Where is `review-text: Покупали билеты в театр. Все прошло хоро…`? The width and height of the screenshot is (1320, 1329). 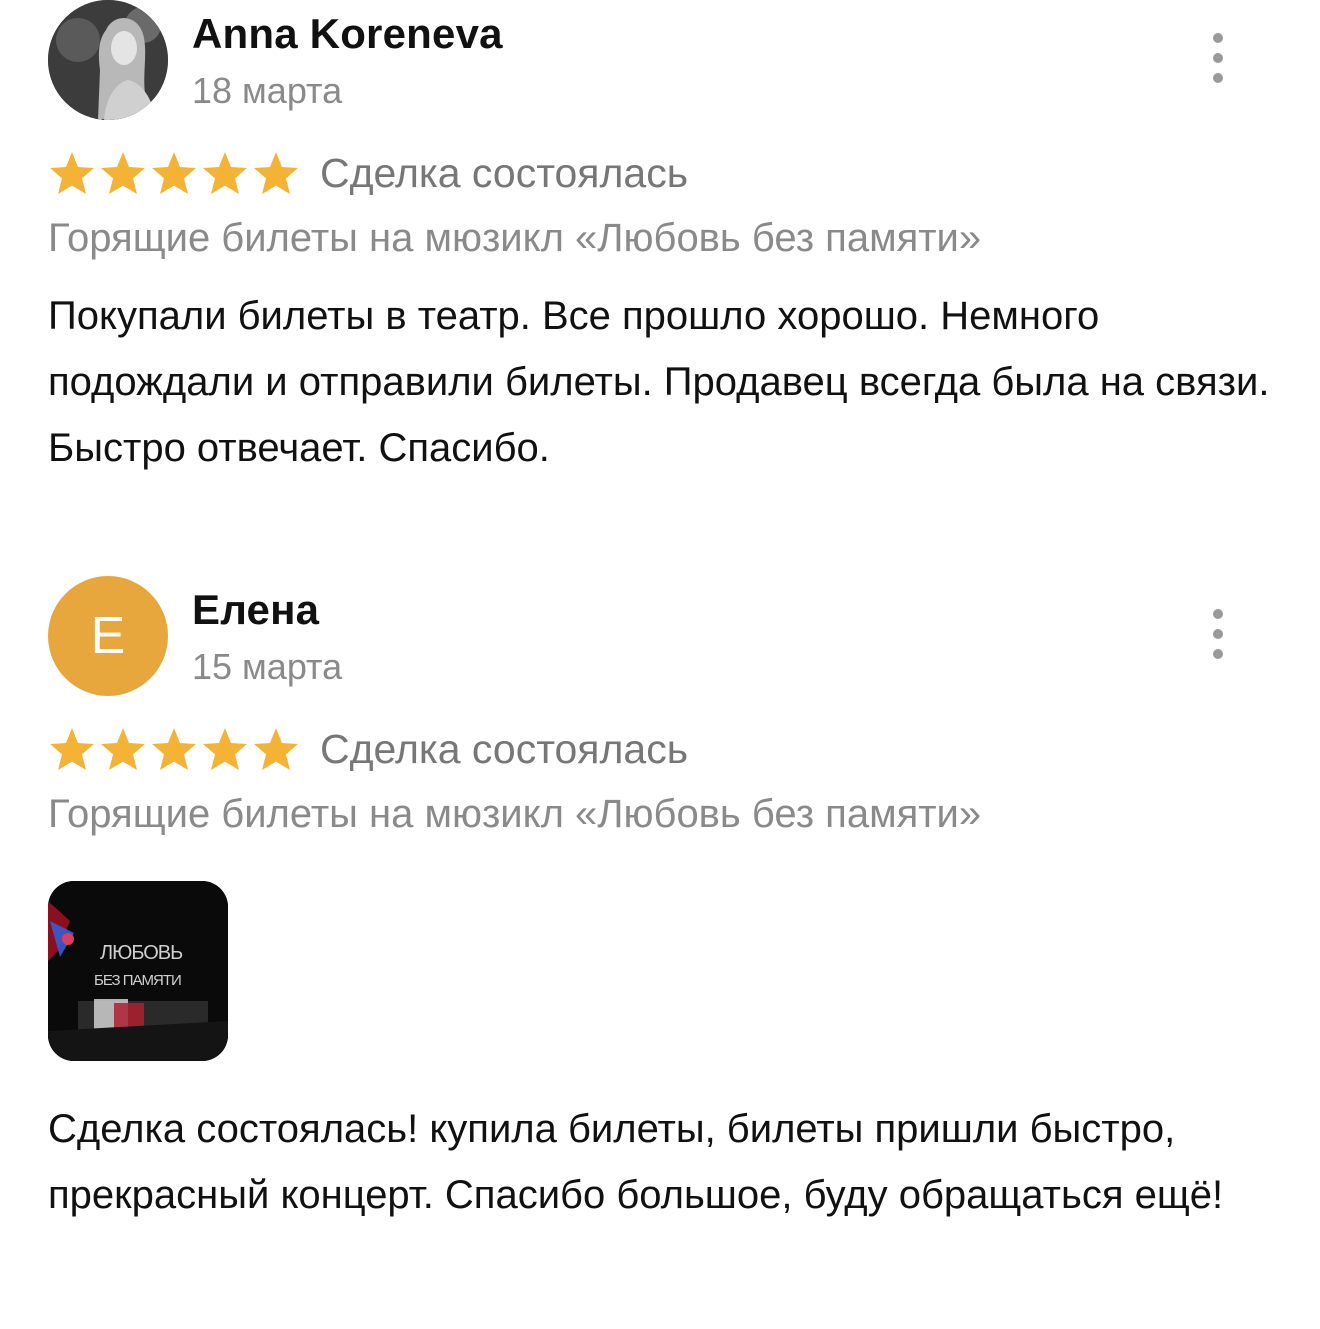
review-text: Покупали билеты в театр. Все прошло хоро… is located at coordinates (659, 382).